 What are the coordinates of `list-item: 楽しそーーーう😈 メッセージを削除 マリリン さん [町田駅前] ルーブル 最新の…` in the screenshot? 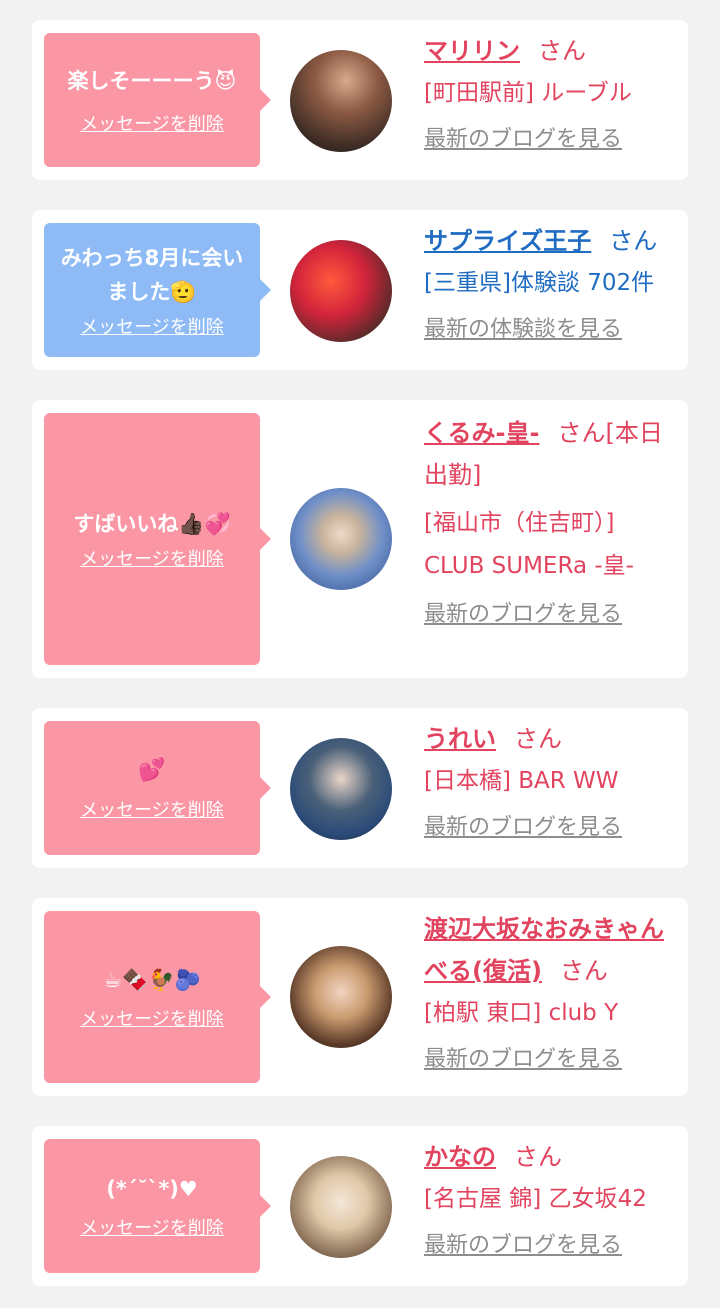 It's located at (360, 100).